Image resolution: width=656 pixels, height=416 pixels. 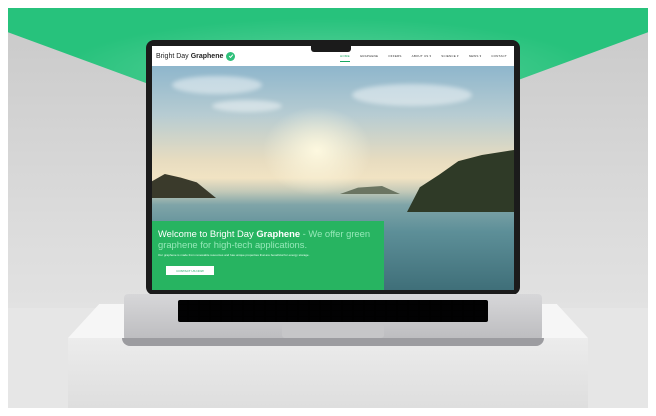 What do you see at coordinates (449, 56) in the screenshot?
I see `nav-science: SCIENCE ▾` at bounding box center [449, 56].